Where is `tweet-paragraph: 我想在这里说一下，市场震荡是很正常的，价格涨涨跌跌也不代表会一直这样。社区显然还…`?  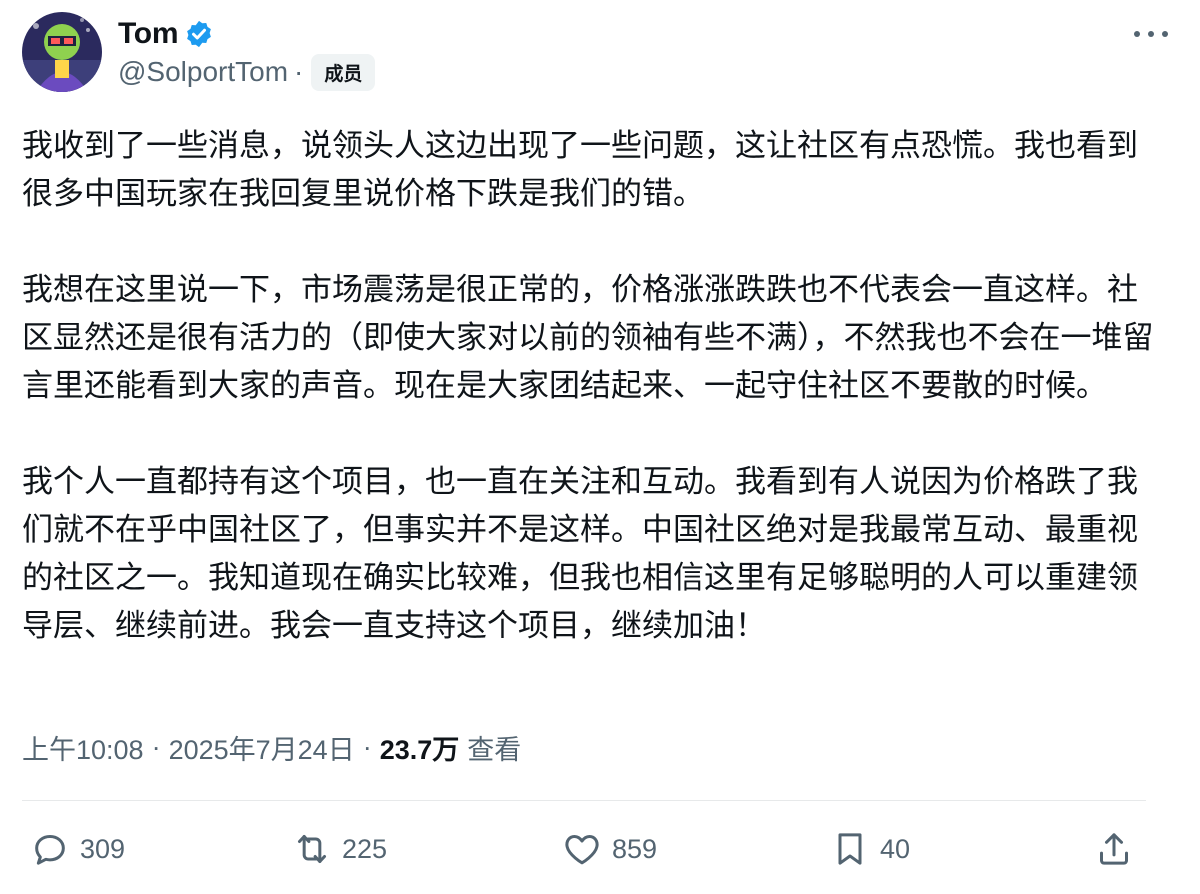 tweet-paragraph: 我想在这里说一下，市场震荡是很正常的，价格涨涨跌跌也不代表会一直这样。社区显然还… is located at coordinates (588, 337).